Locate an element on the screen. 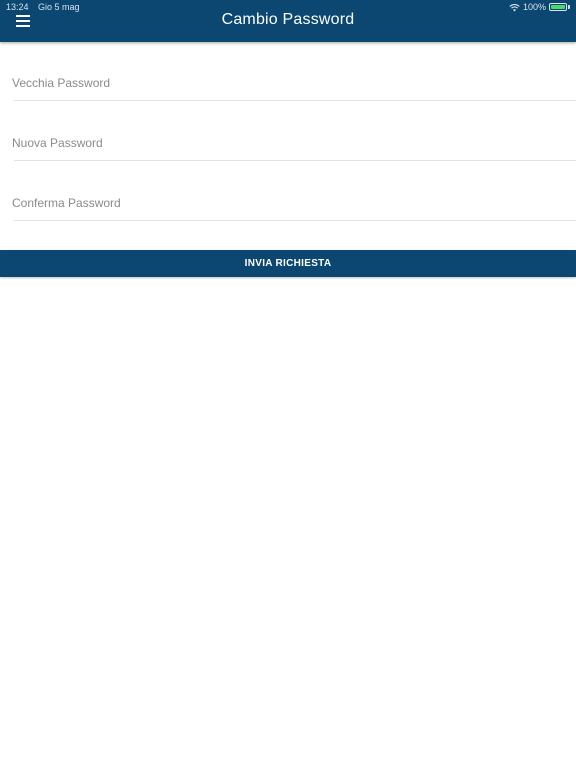 This screenshot has width=576, height=768. new-password-field is located at coordinates (288, 132).